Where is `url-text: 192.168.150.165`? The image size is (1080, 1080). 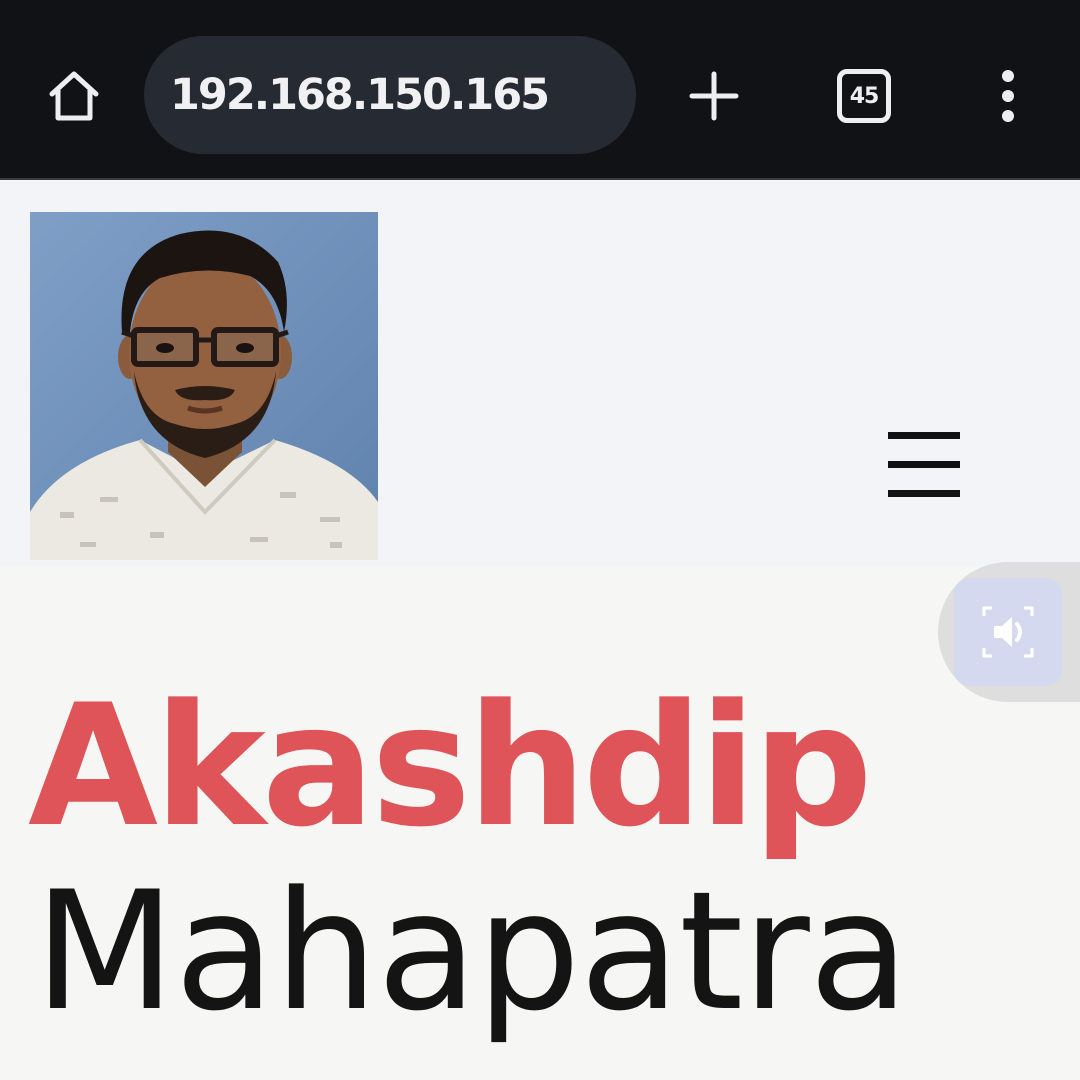 url-text: 192.168.150.165 is located at coordinates (360, 95).